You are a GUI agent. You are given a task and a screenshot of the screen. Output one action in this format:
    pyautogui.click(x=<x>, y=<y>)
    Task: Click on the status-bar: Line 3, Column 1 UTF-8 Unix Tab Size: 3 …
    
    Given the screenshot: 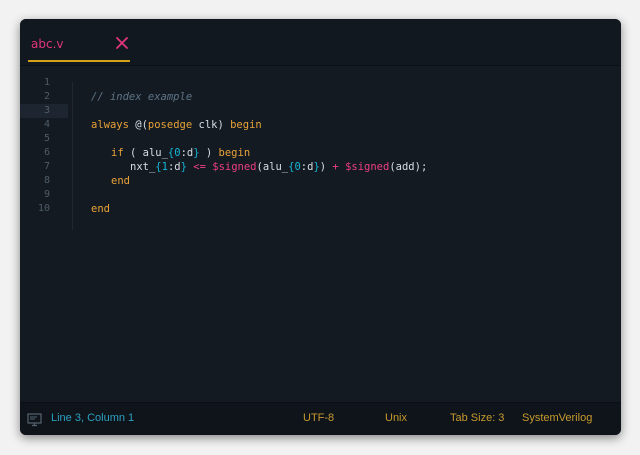 What is the action you would take?
    pyautogui.click(x=320, y=418)
    